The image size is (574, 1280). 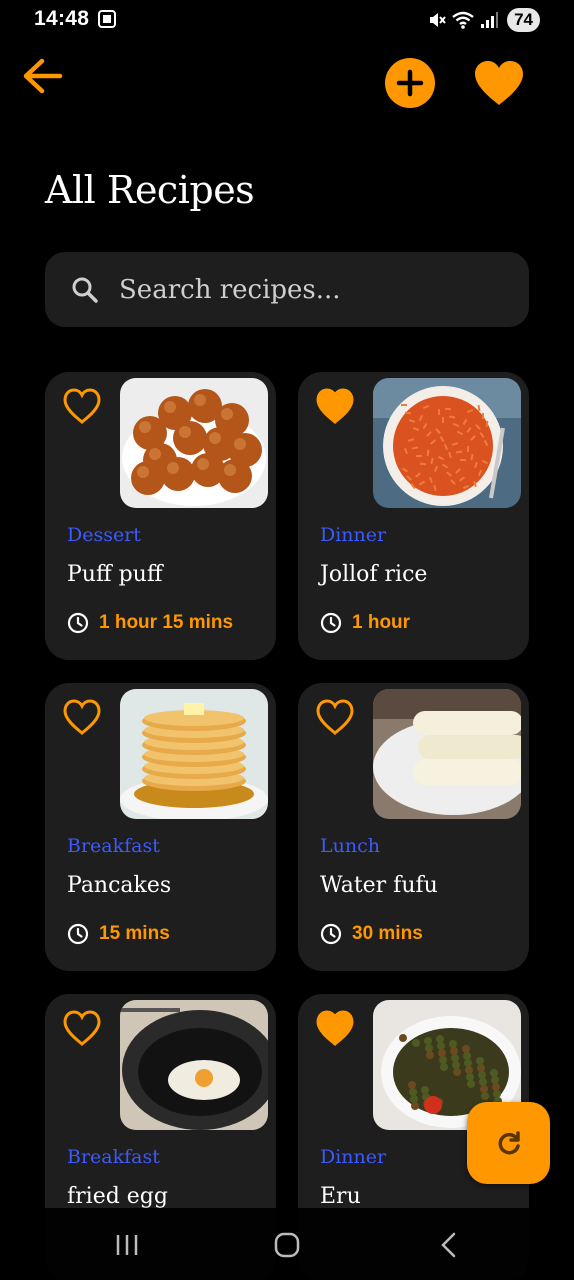 I want to click on recipe-name: Puff puff, so click(x=115, y=574).